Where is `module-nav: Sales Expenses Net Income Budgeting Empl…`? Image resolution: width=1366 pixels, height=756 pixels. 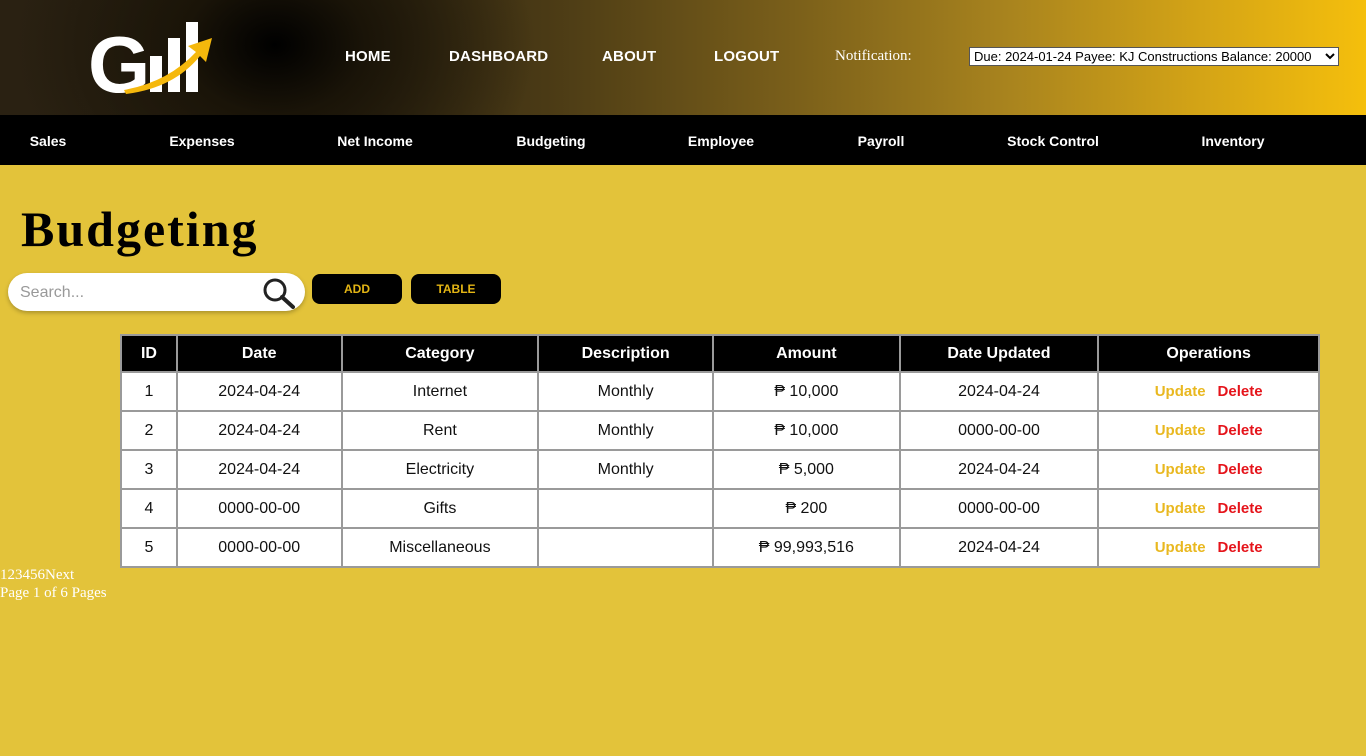
module-nav: Sales Expenses Net Income Budgeting Empl… is located at coordinates (683, 140).